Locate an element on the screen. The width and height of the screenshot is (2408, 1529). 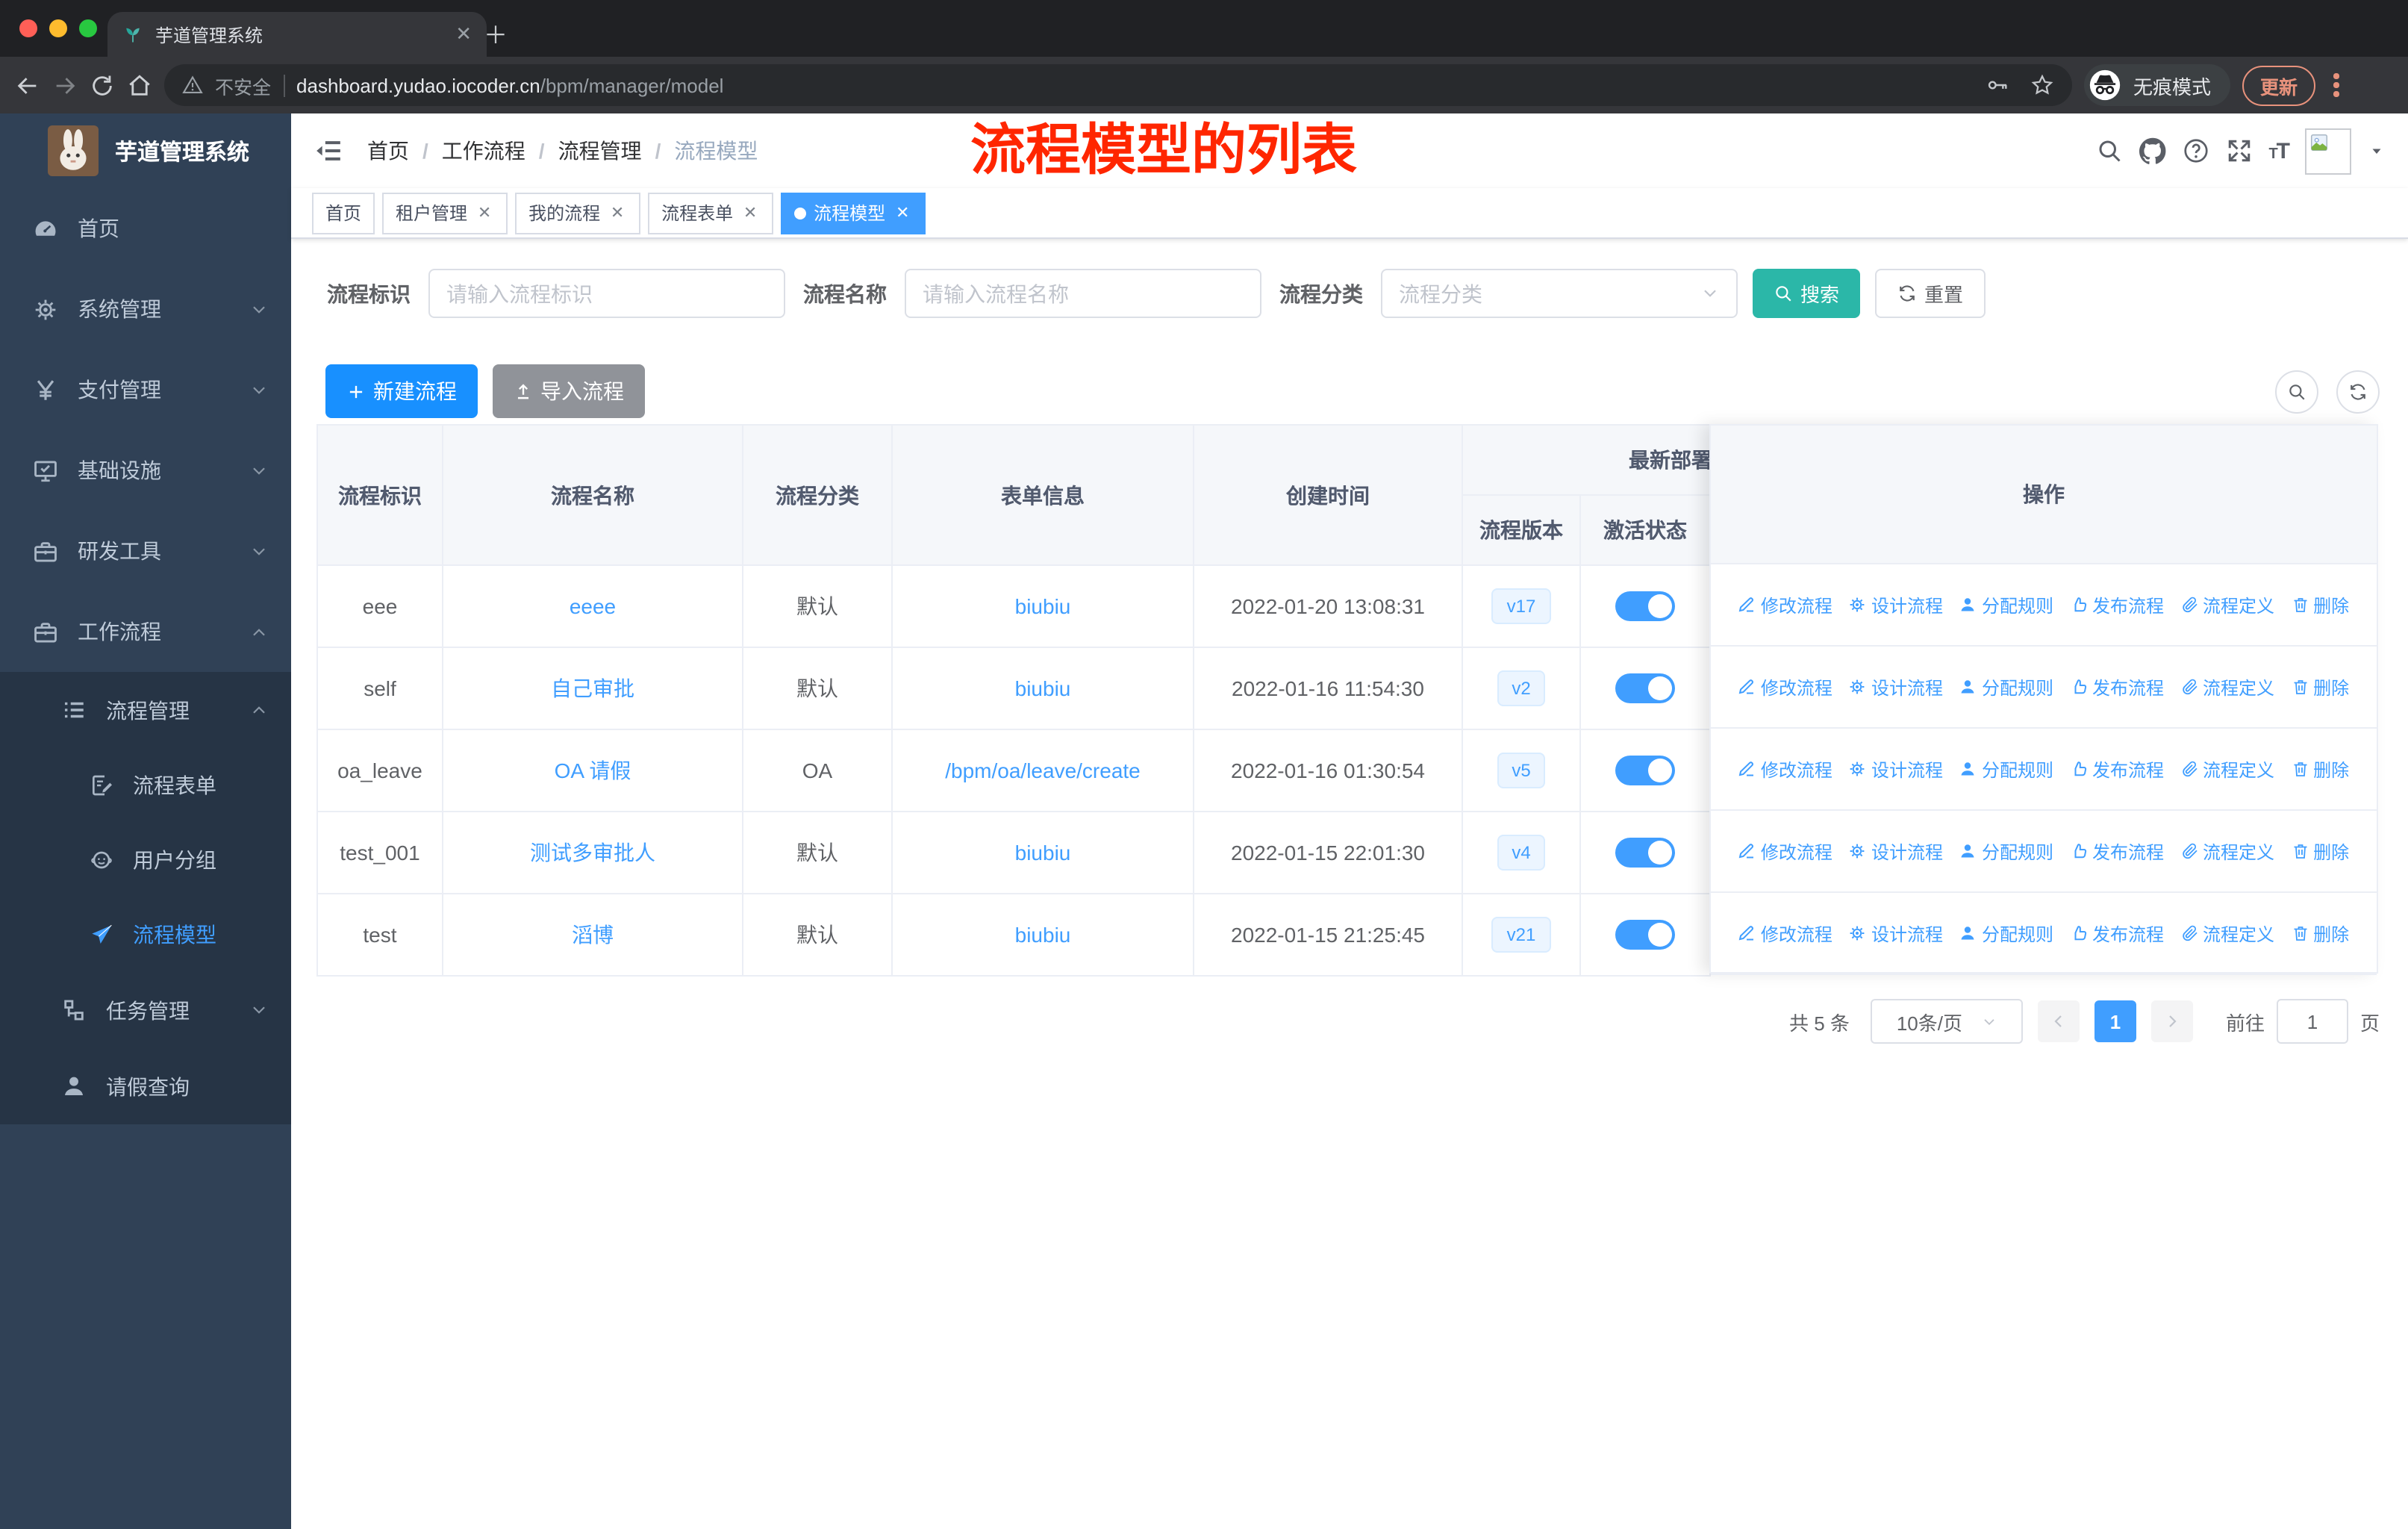
reset-button: 重置 is located at coordinates (1930, 293).